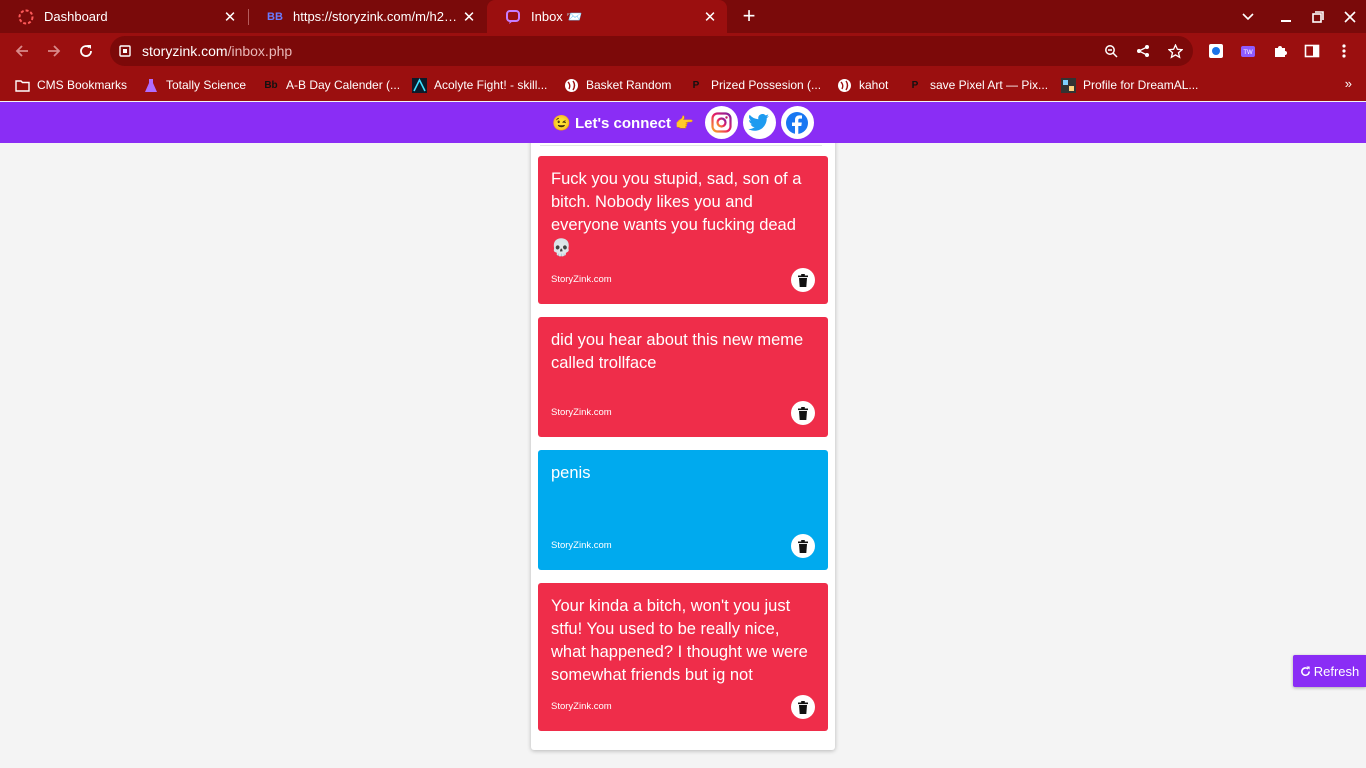 This screenshot has width=1366, height=768. Describe the element at coordinates (1350, 16) in the screenshot. I see `close-window-button` at that location.